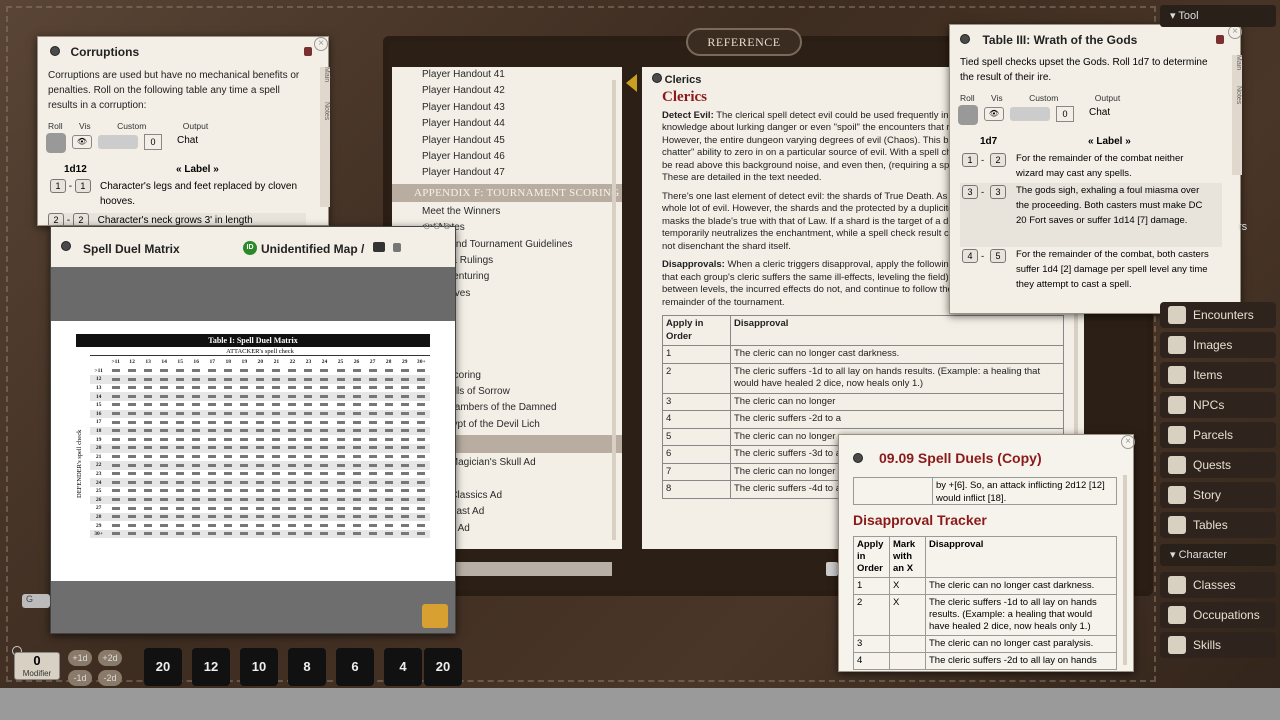 The height and width of the screenshot is (720, 1280). Describe the element at coordinates (56, 219) in the screenshot. I see `range-from: 2` at that location.